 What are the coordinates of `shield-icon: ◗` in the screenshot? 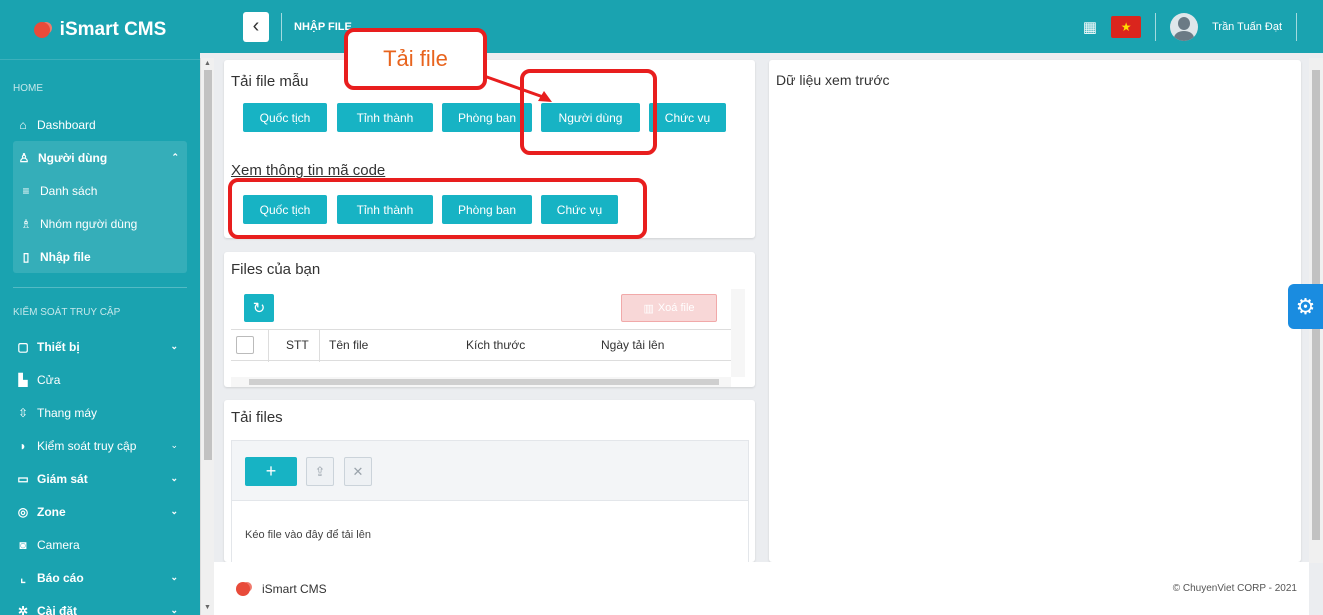 It's located at (23, 445).